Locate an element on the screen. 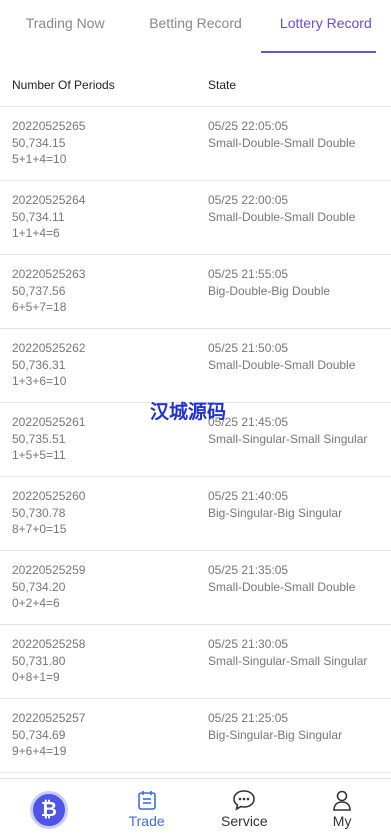  draw-time: 05/25 22:00:05 is located at coordinates (248, 200).